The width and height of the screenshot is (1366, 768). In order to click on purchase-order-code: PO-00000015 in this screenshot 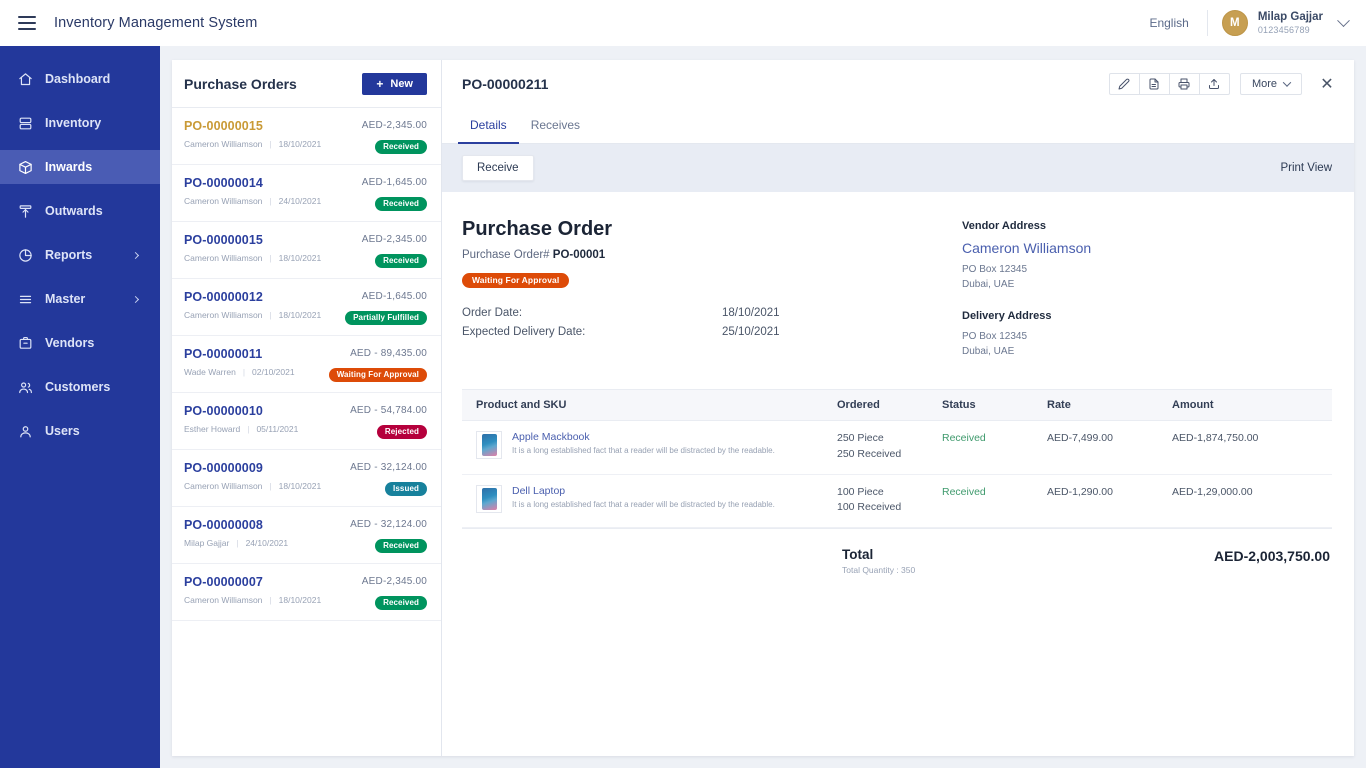, I will do `click(223, 126)`.